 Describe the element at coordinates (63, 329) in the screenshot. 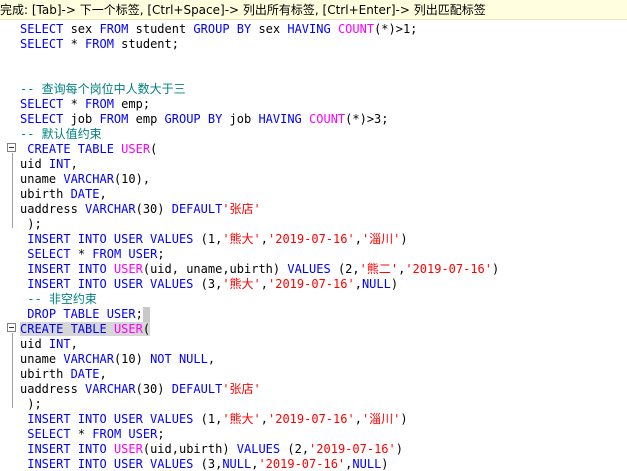

I see `keyword: CREATE TABLE` at that location.